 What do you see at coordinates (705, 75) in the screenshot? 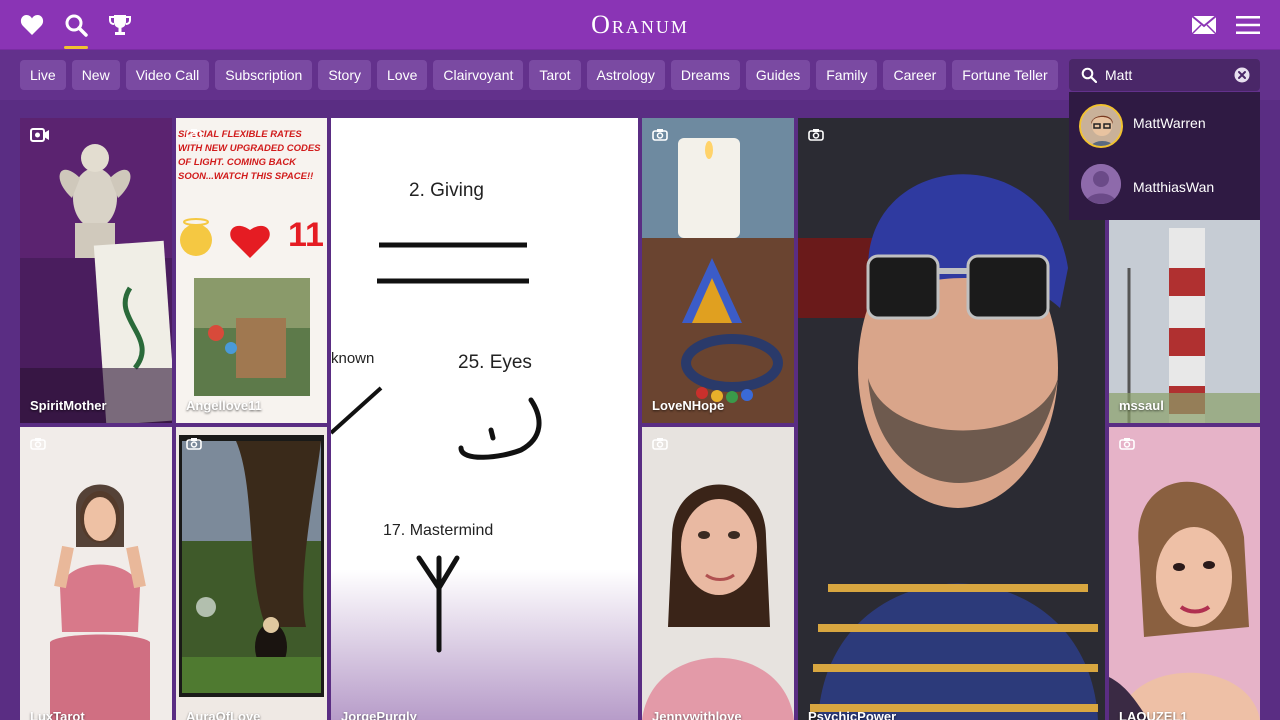
I see `category-dreams: Dreams` at bounding box center [705, 75].